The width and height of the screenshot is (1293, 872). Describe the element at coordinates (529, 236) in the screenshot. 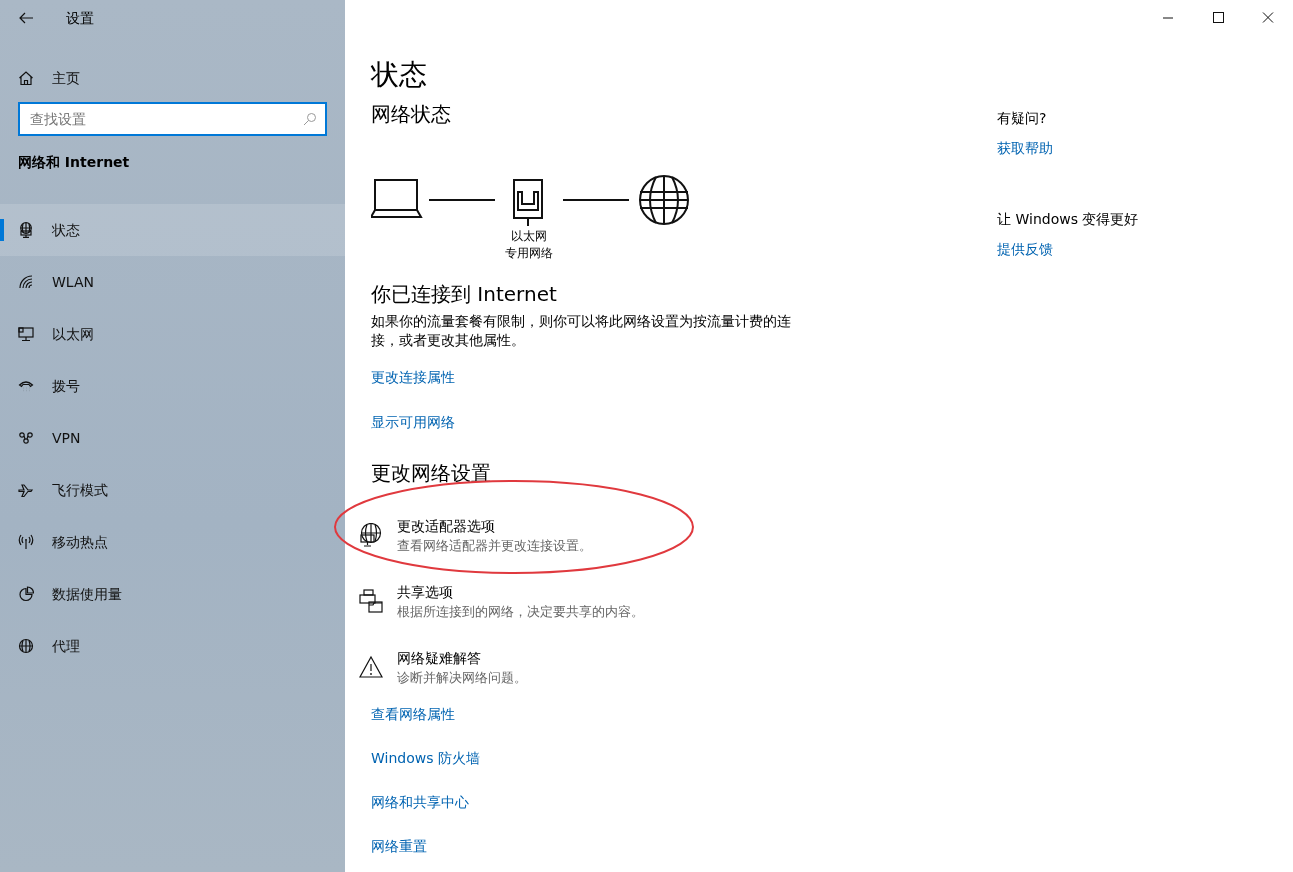

I see `diagram-label: 以太网` at that location.